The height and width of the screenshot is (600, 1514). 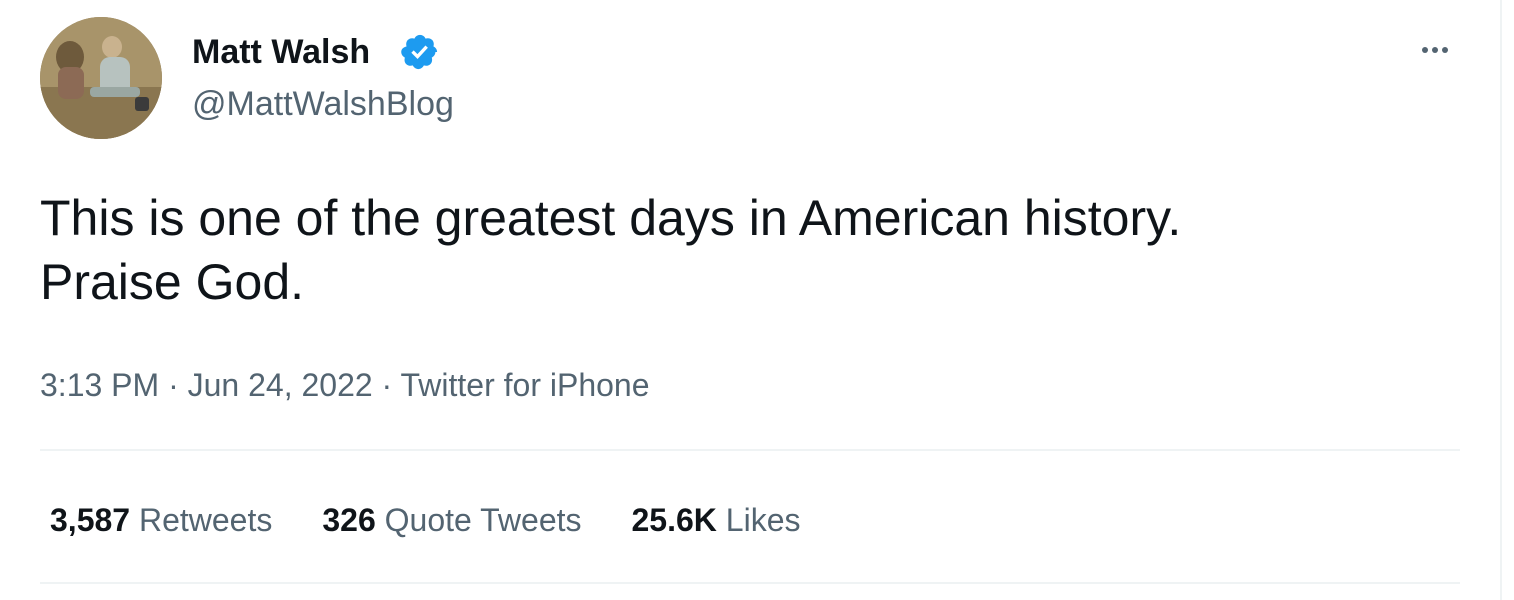 I want to click on retweets-label: Retweets, so click(x=205, y=520).